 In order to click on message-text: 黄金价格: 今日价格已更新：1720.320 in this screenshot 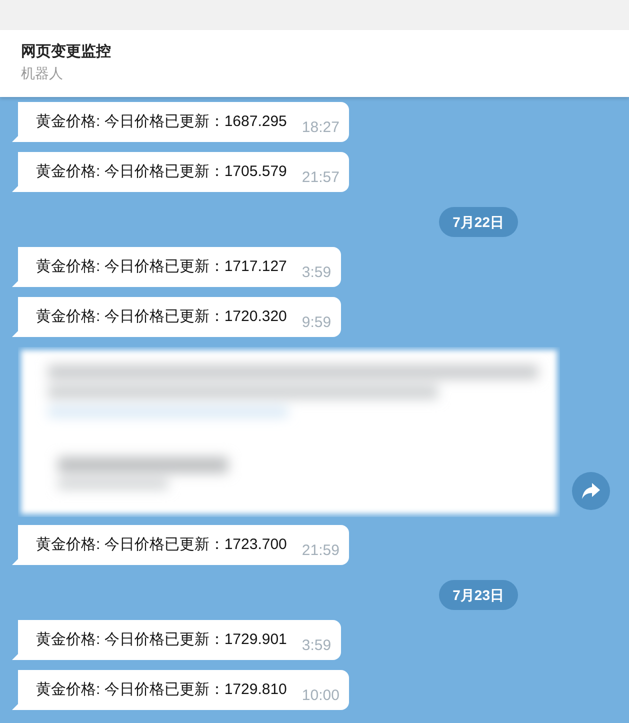, I will do `click(161, 317)`.